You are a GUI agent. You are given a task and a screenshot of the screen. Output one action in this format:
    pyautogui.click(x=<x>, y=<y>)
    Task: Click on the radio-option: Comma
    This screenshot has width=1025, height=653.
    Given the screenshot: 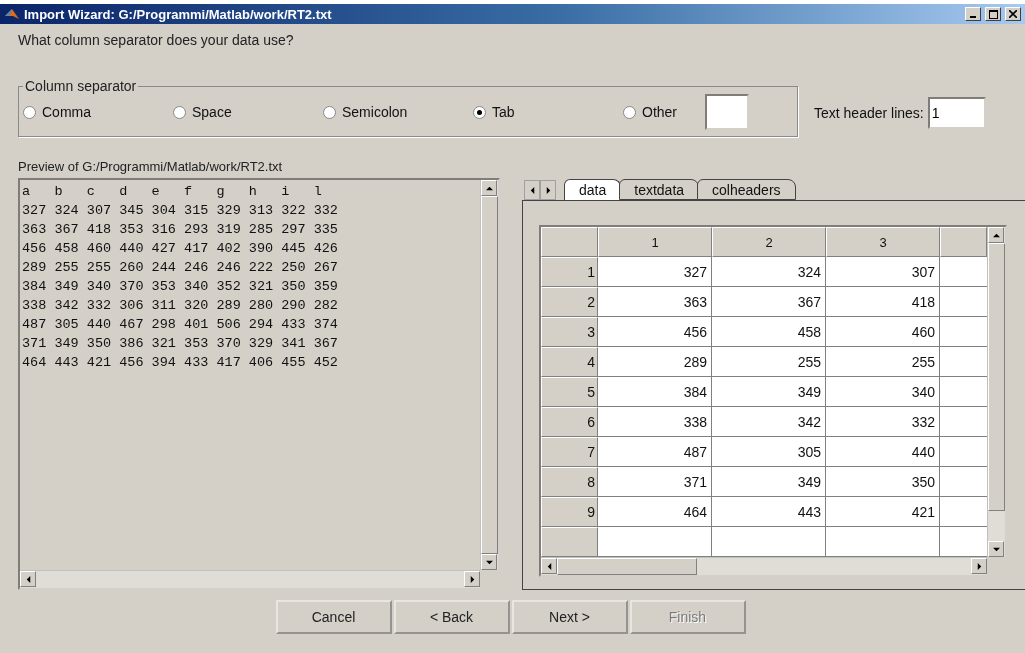 What is the action you would take?
    pyautogui.click(x=98, y=112)
    